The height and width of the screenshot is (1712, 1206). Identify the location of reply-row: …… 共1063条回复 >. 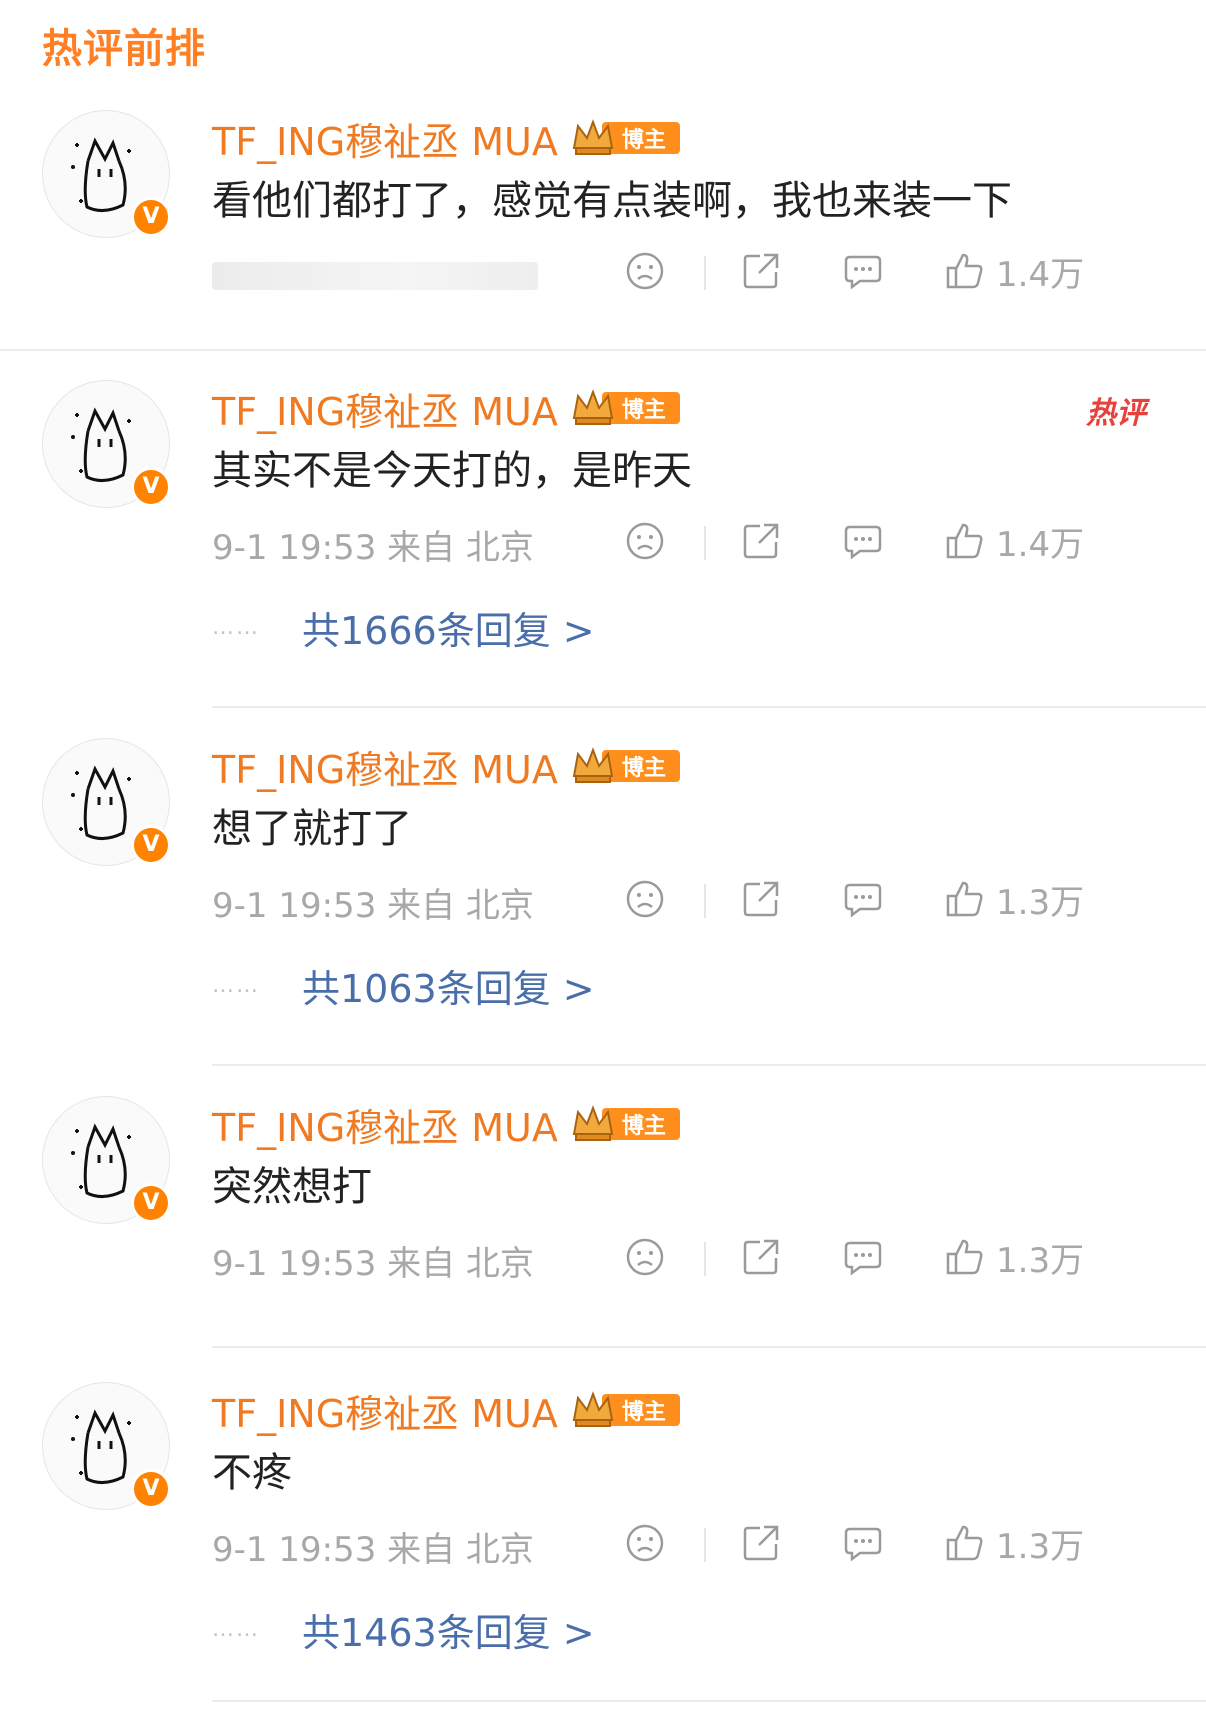
(403, 985).